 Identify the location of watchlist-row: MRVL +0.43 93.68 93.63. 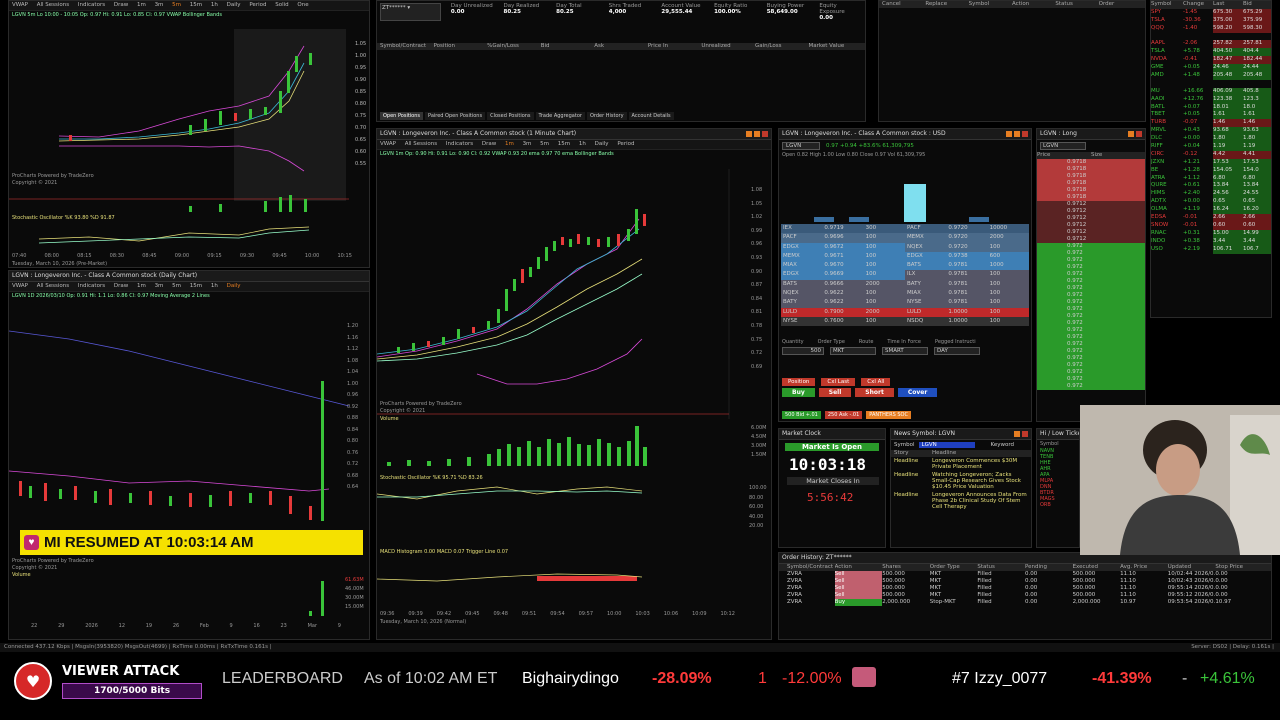
(1211, 131).